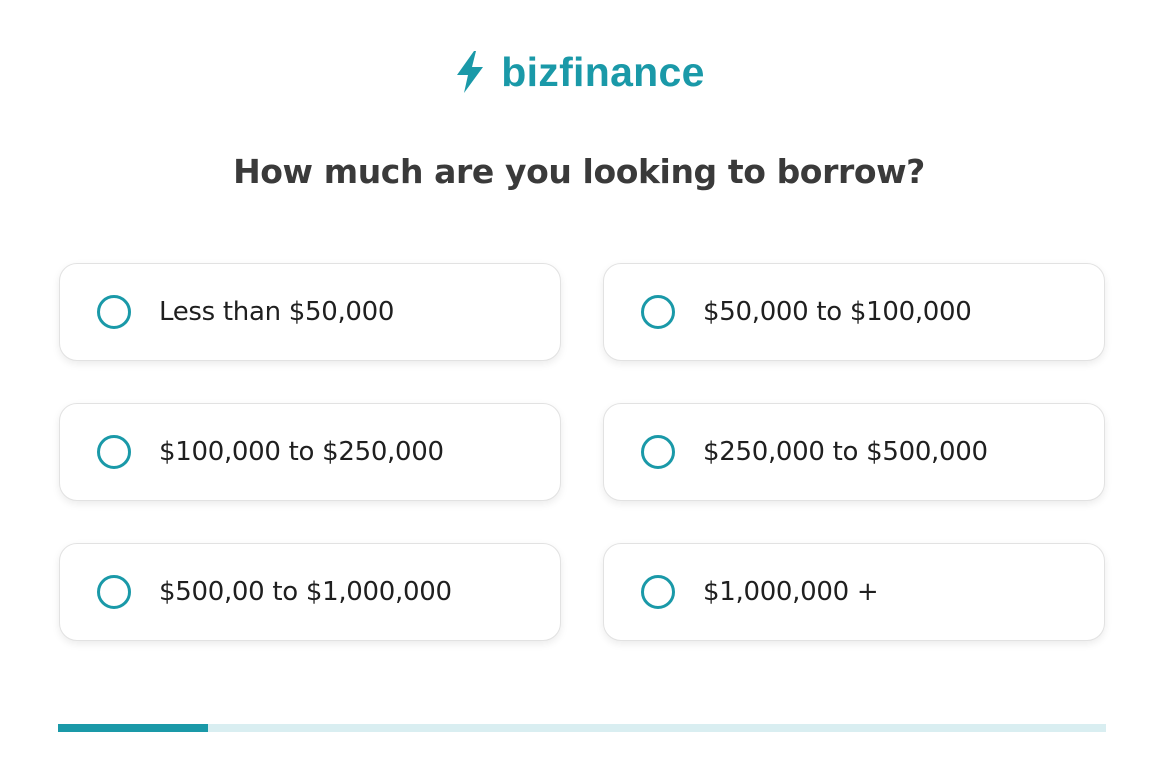 This screenshot has height=762, width=1158. Describe the element at coordinates (837, 312) in the screenshot. I see `option-label: $50,000 to $100,000` at that location.